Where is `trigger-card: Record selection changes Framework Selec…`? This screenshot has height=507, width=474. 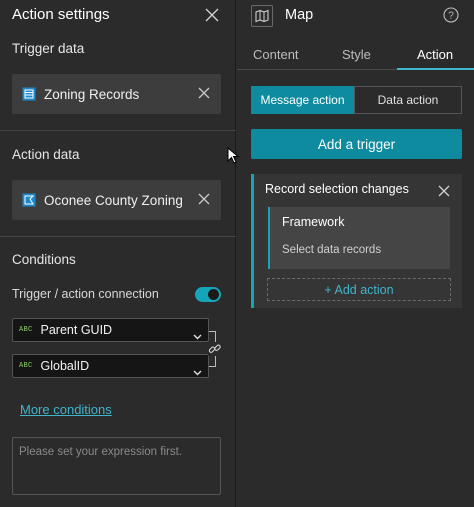
trigger-card: Record selection changes Framework Selec… is located at coordinates (356, 241).